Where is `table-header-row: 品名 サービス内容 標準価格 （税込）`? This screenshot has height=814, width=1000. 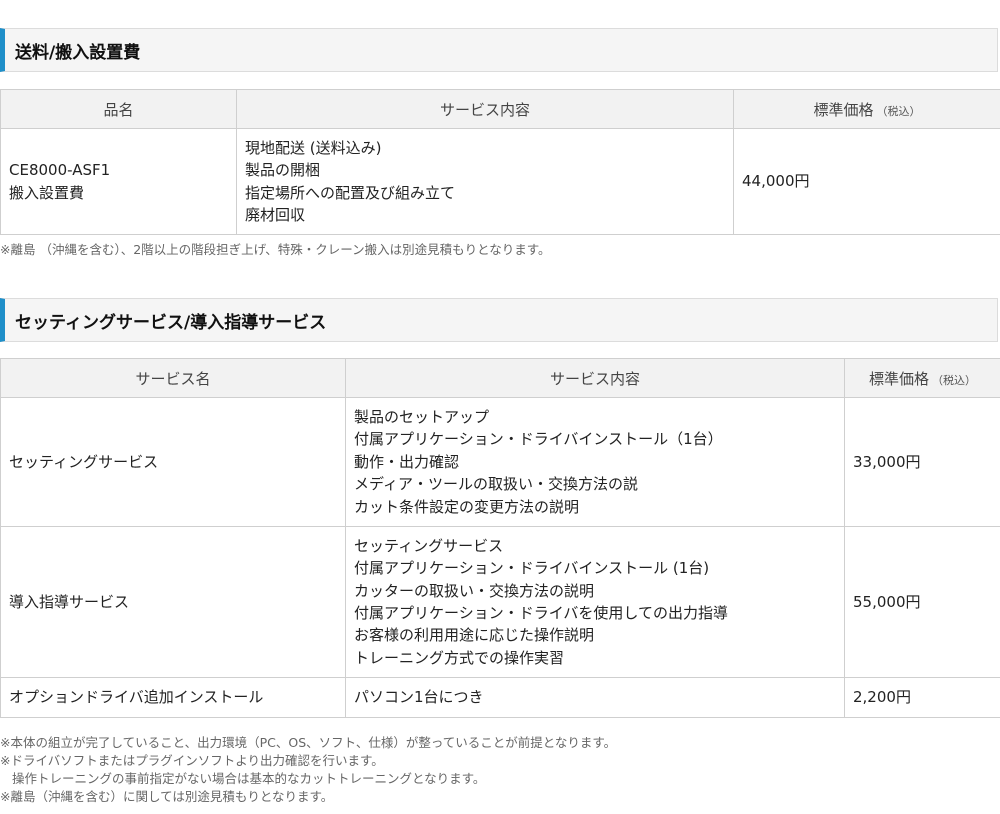 table-header-row: 品名 サービス内容 標準価格 （税込） is located at coordinates (500, 109).